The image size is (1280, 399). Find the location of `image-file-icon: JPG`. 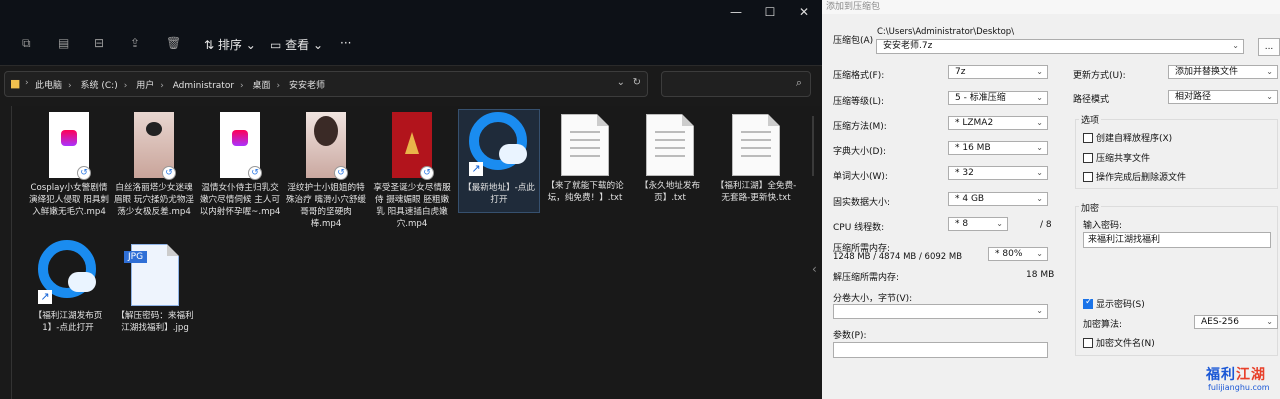

image-file-icon: JPG is located at coordinates (151, 275).